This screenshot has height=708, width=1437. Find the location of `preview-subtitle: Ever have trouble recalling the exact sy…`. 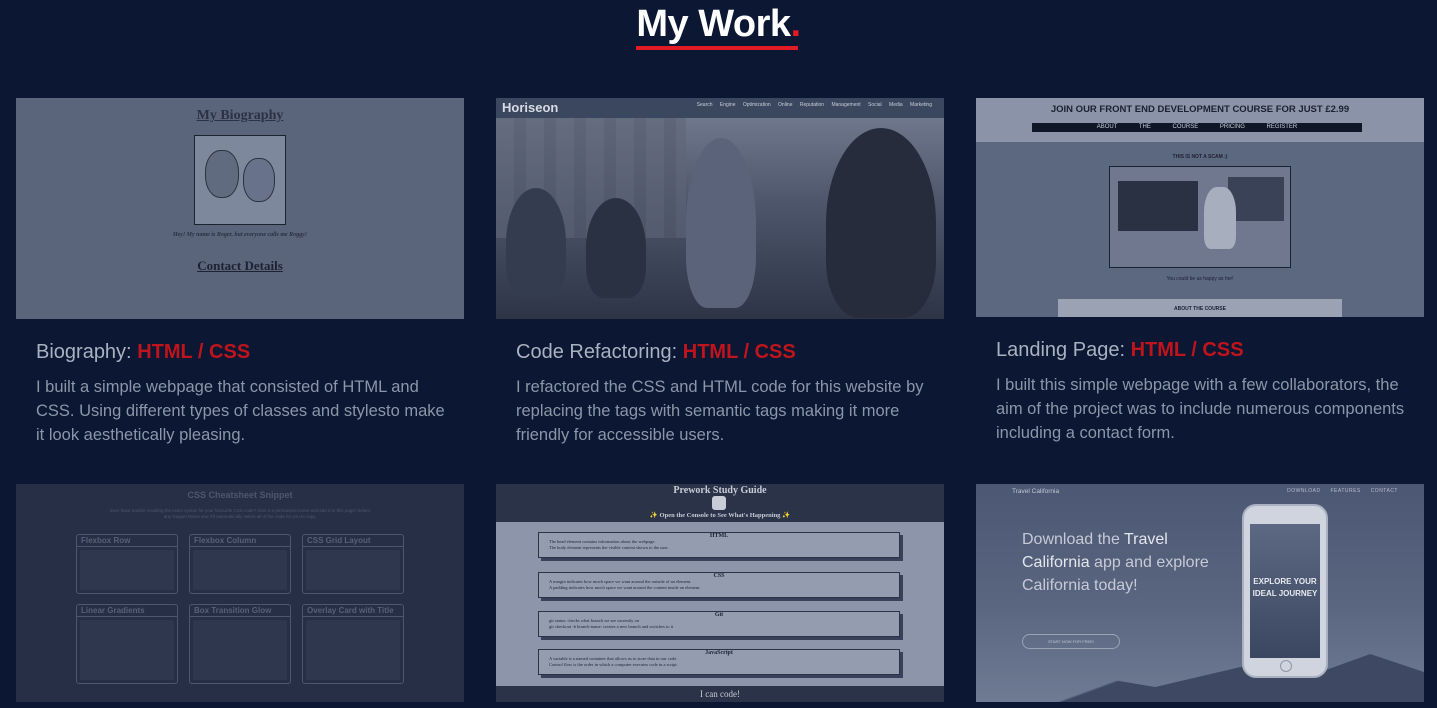

preview-subtitle: Ever have trouble recalling the exact sy… is located at coordinates (240, 513).